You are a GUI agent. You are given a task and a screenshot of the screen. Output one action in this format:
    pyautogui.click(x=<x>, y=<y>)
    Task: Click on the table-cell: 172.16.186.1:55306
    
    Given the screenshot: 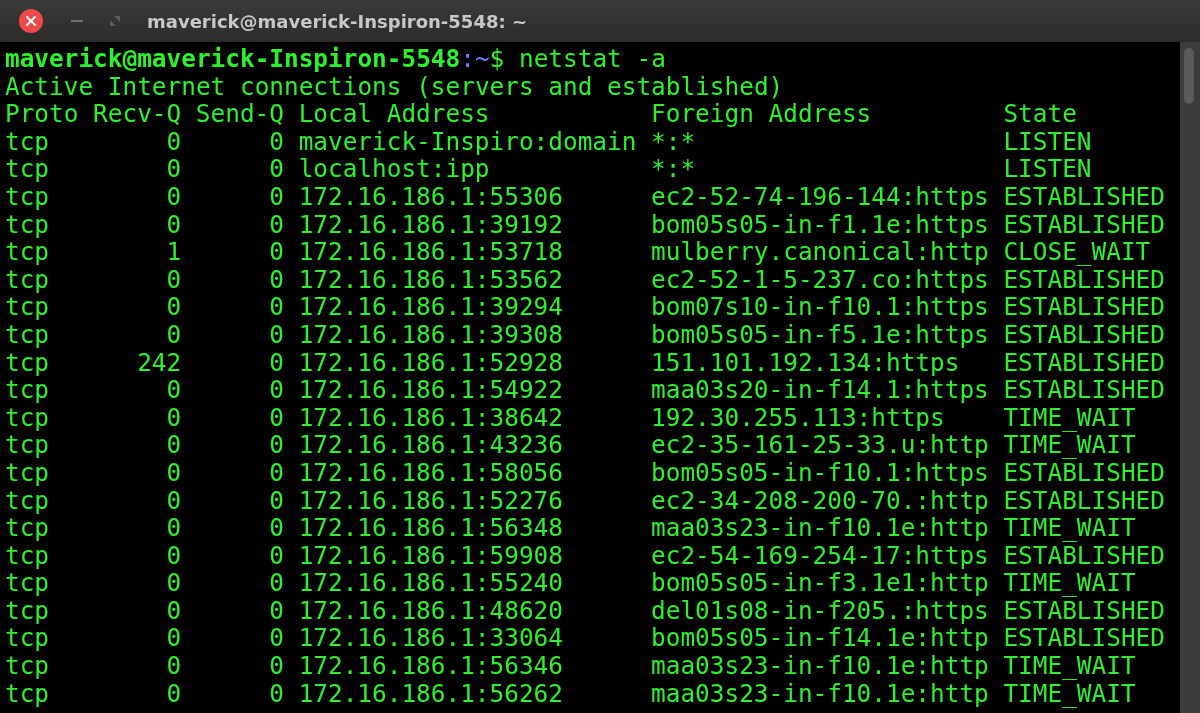 What is the action you would take?
    pyautogui.click(x=430, y=196)
    